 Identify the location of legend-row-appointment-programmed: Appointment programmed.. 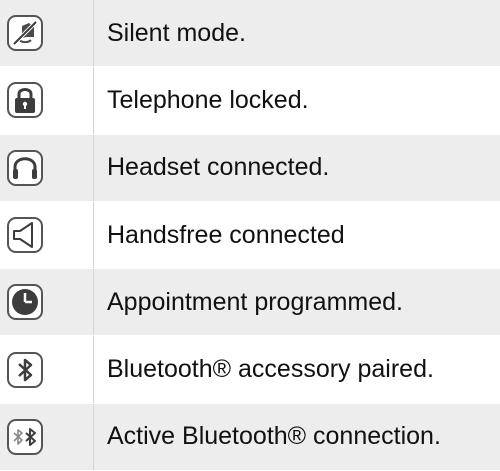
(250, 303).